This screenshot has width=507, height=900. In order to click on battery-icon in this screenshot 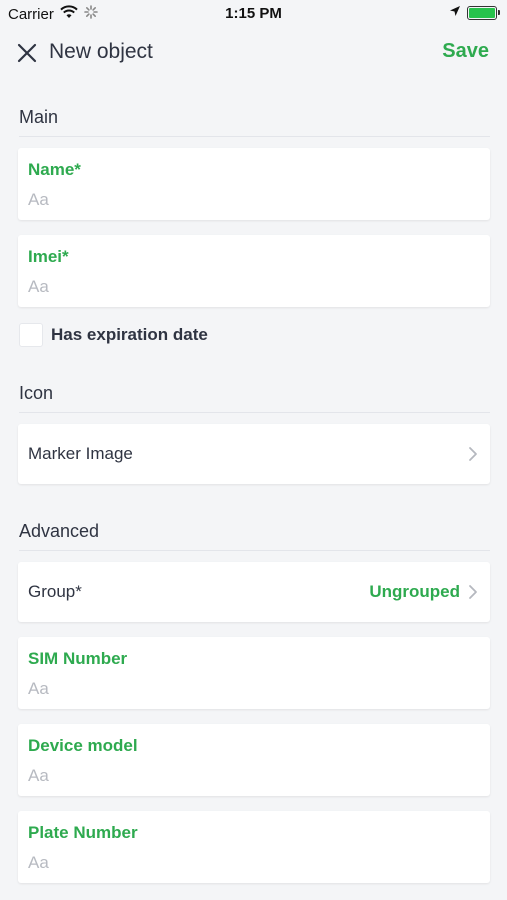, I will do `click(483, 12)`.